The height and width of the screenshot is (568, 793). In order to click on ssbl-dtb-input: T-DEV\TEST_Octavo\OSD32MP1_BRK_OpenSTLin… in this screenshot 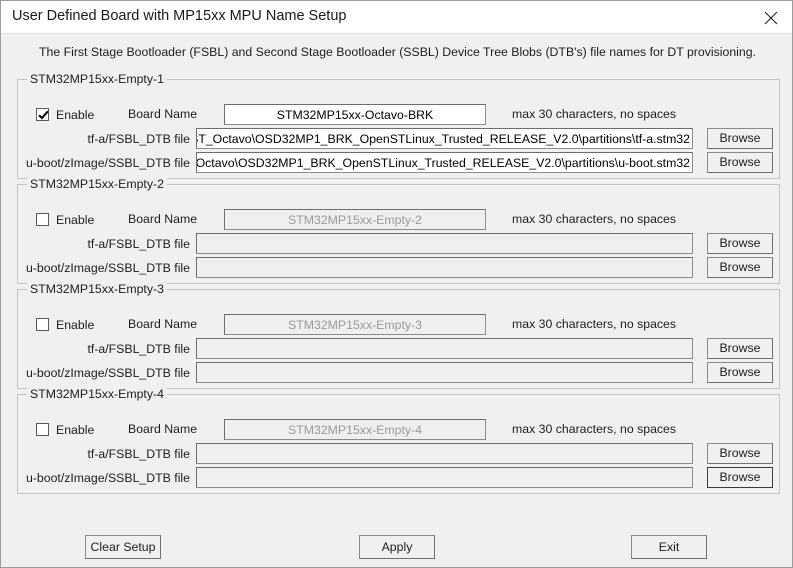, I will do `click(444, 162)`.